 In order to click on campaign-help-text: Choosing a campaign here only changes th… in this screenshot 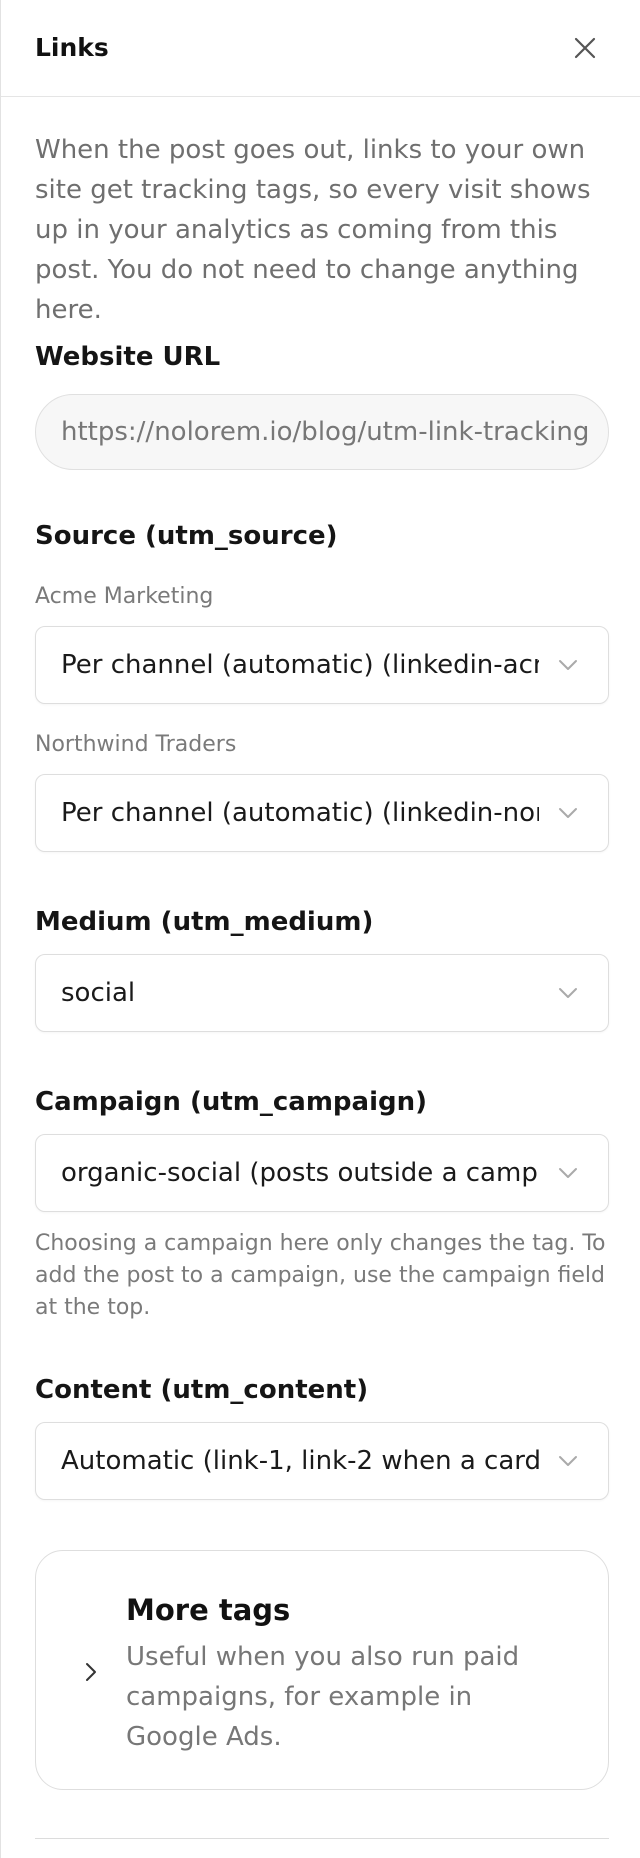, I will do `click(320, 1275)`.